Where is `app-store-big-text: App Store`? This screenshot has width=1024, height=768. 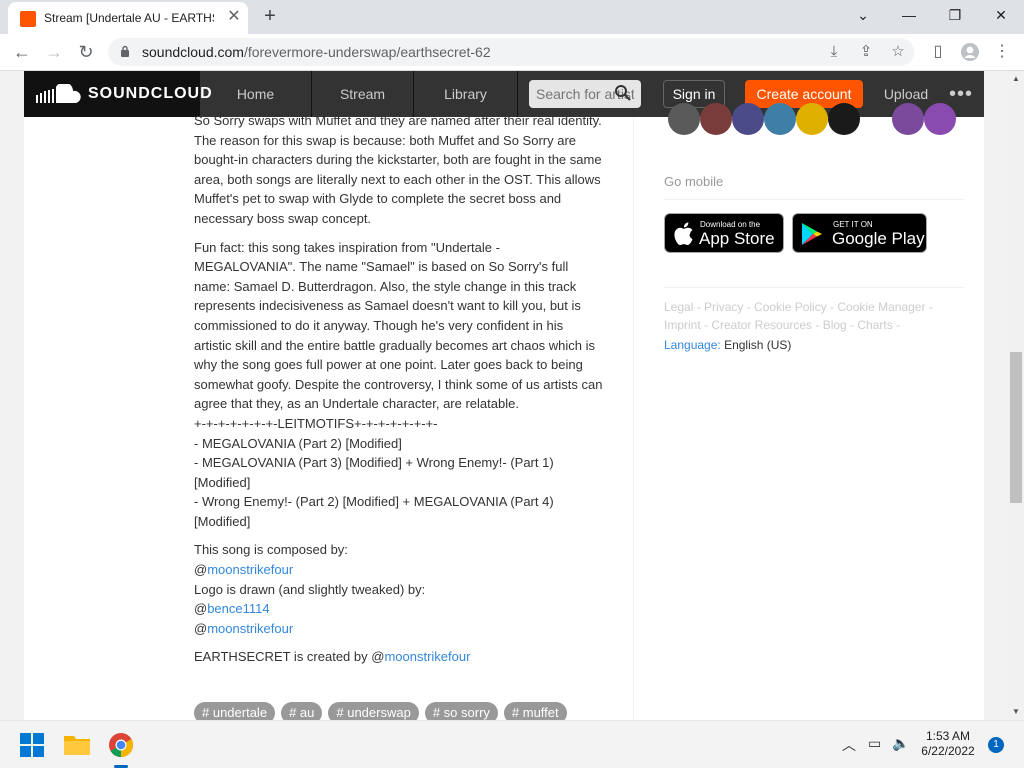 app-store-big-text: App Store is located at coordinates (737, 238).